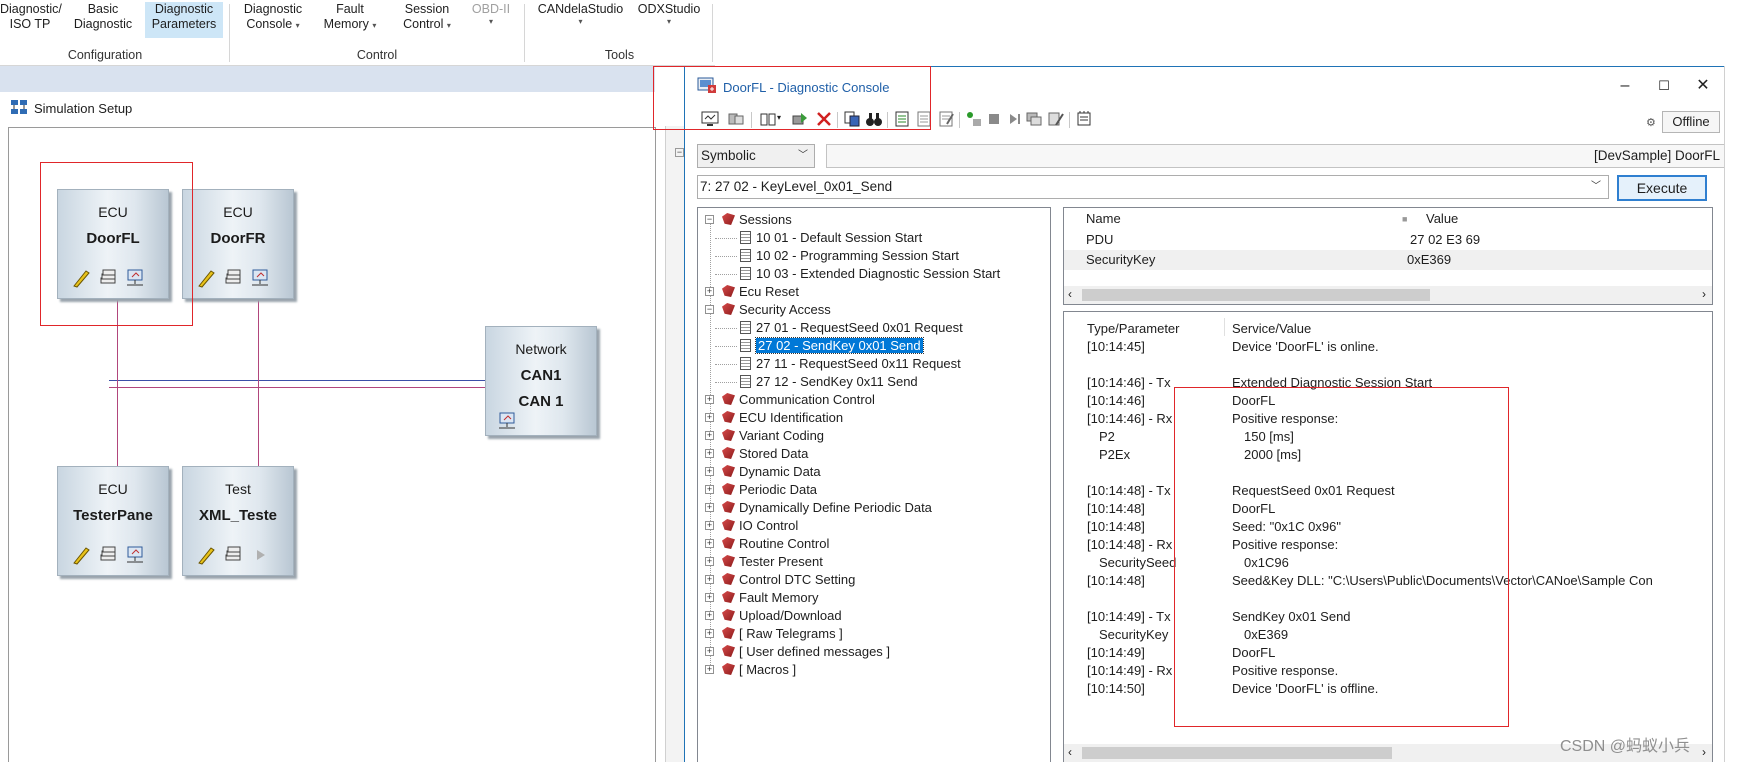 This screenshot has width=1745, height=762. I want to click on log-row: [10:14:49] - Rx Positive response., so click(1388, 671).